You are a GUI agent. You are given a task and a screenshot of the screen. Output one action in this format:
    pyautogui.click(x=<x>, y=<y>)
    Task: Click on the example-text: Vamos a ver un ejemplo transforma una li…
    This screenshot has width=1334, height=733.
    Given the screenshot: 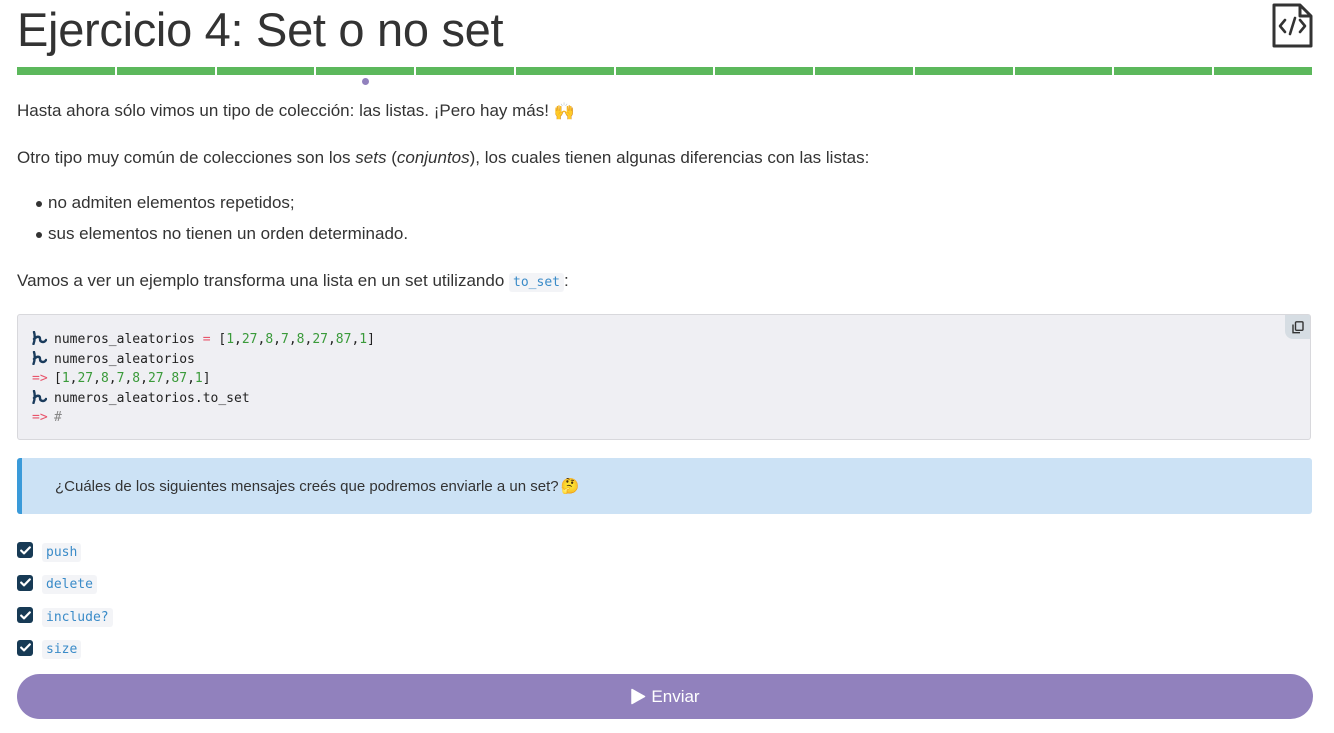 What is the action you would take?
    pyautogui.click(x=263, y=280)
    